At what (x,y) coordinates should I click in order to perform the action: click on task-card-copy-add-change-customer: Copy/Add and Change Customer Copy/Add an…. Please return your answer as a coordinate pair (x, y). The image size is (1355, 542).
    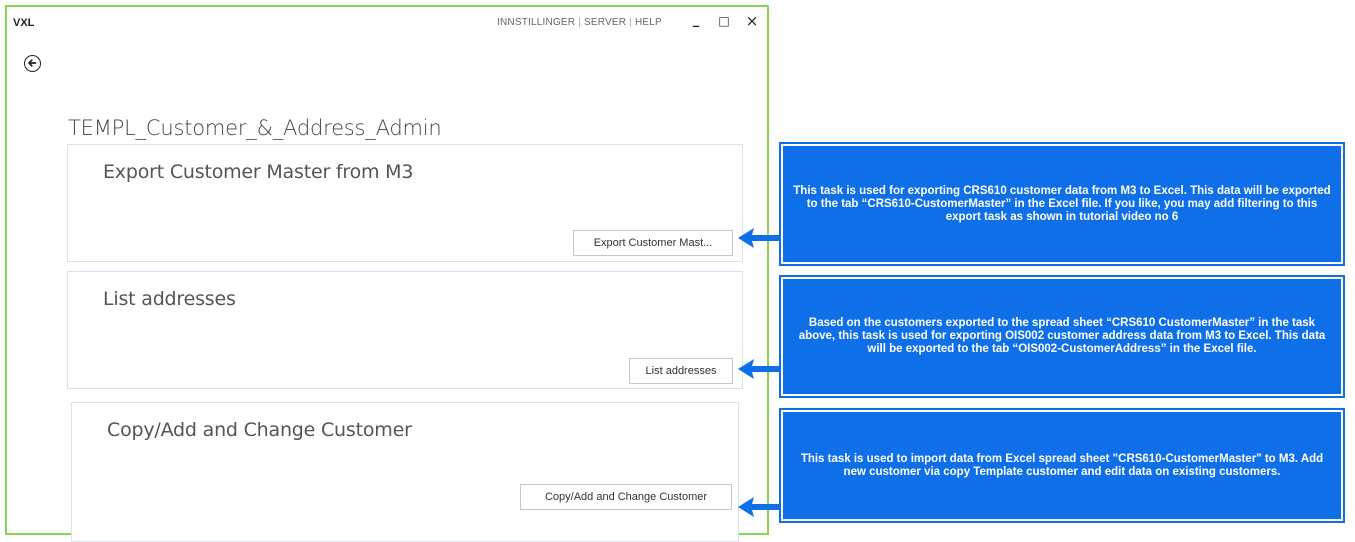
    Looking at the image, I should click on (405, 472).